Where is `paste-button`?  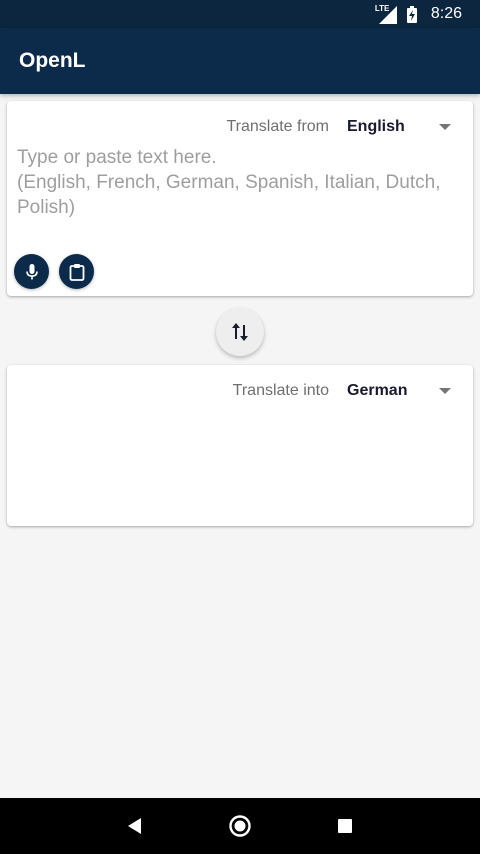
paste-button is located at coordinates (76, 271).